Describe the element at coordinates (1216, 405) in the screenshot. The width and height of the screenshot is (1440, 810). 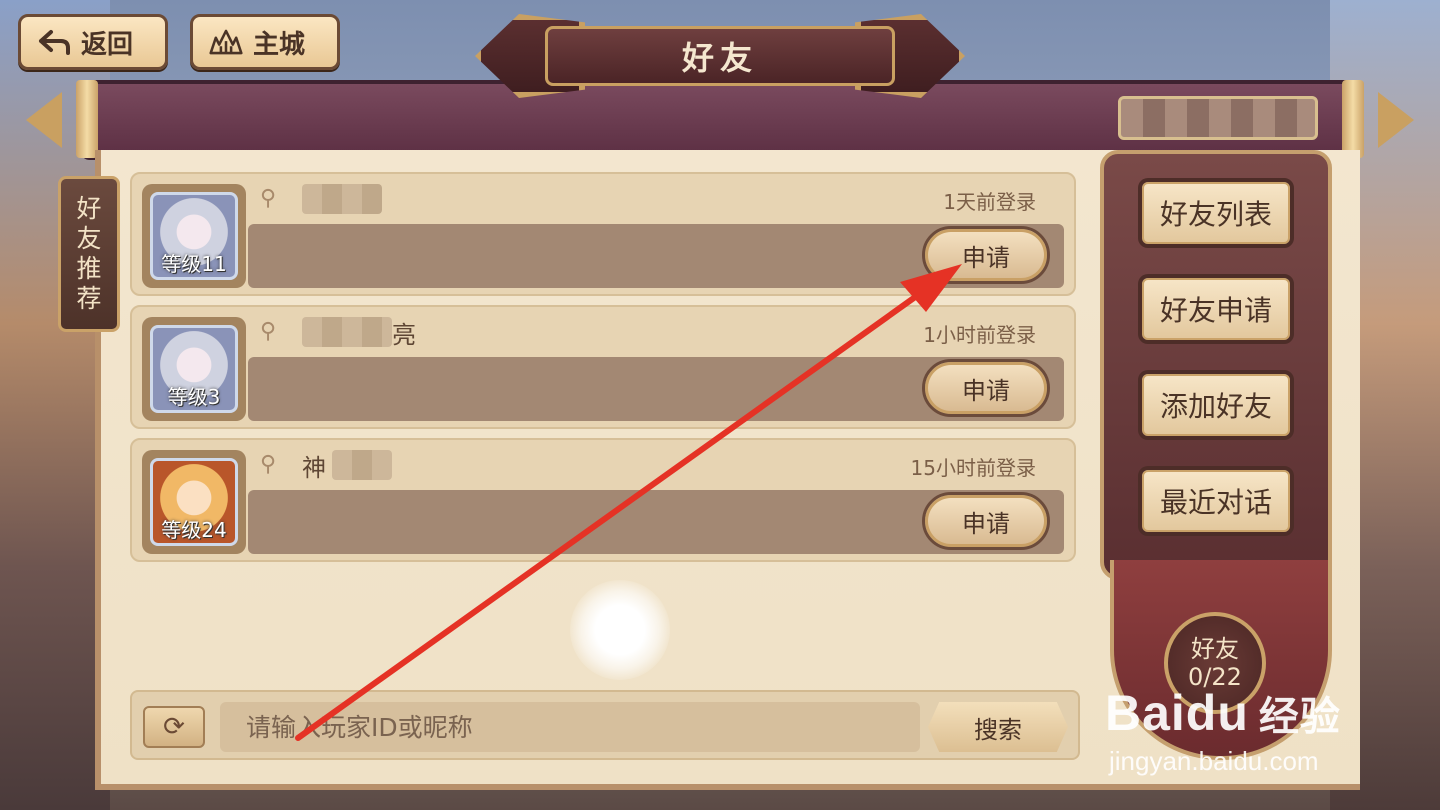
I see `add-friend-button: 添加好友` at that location.